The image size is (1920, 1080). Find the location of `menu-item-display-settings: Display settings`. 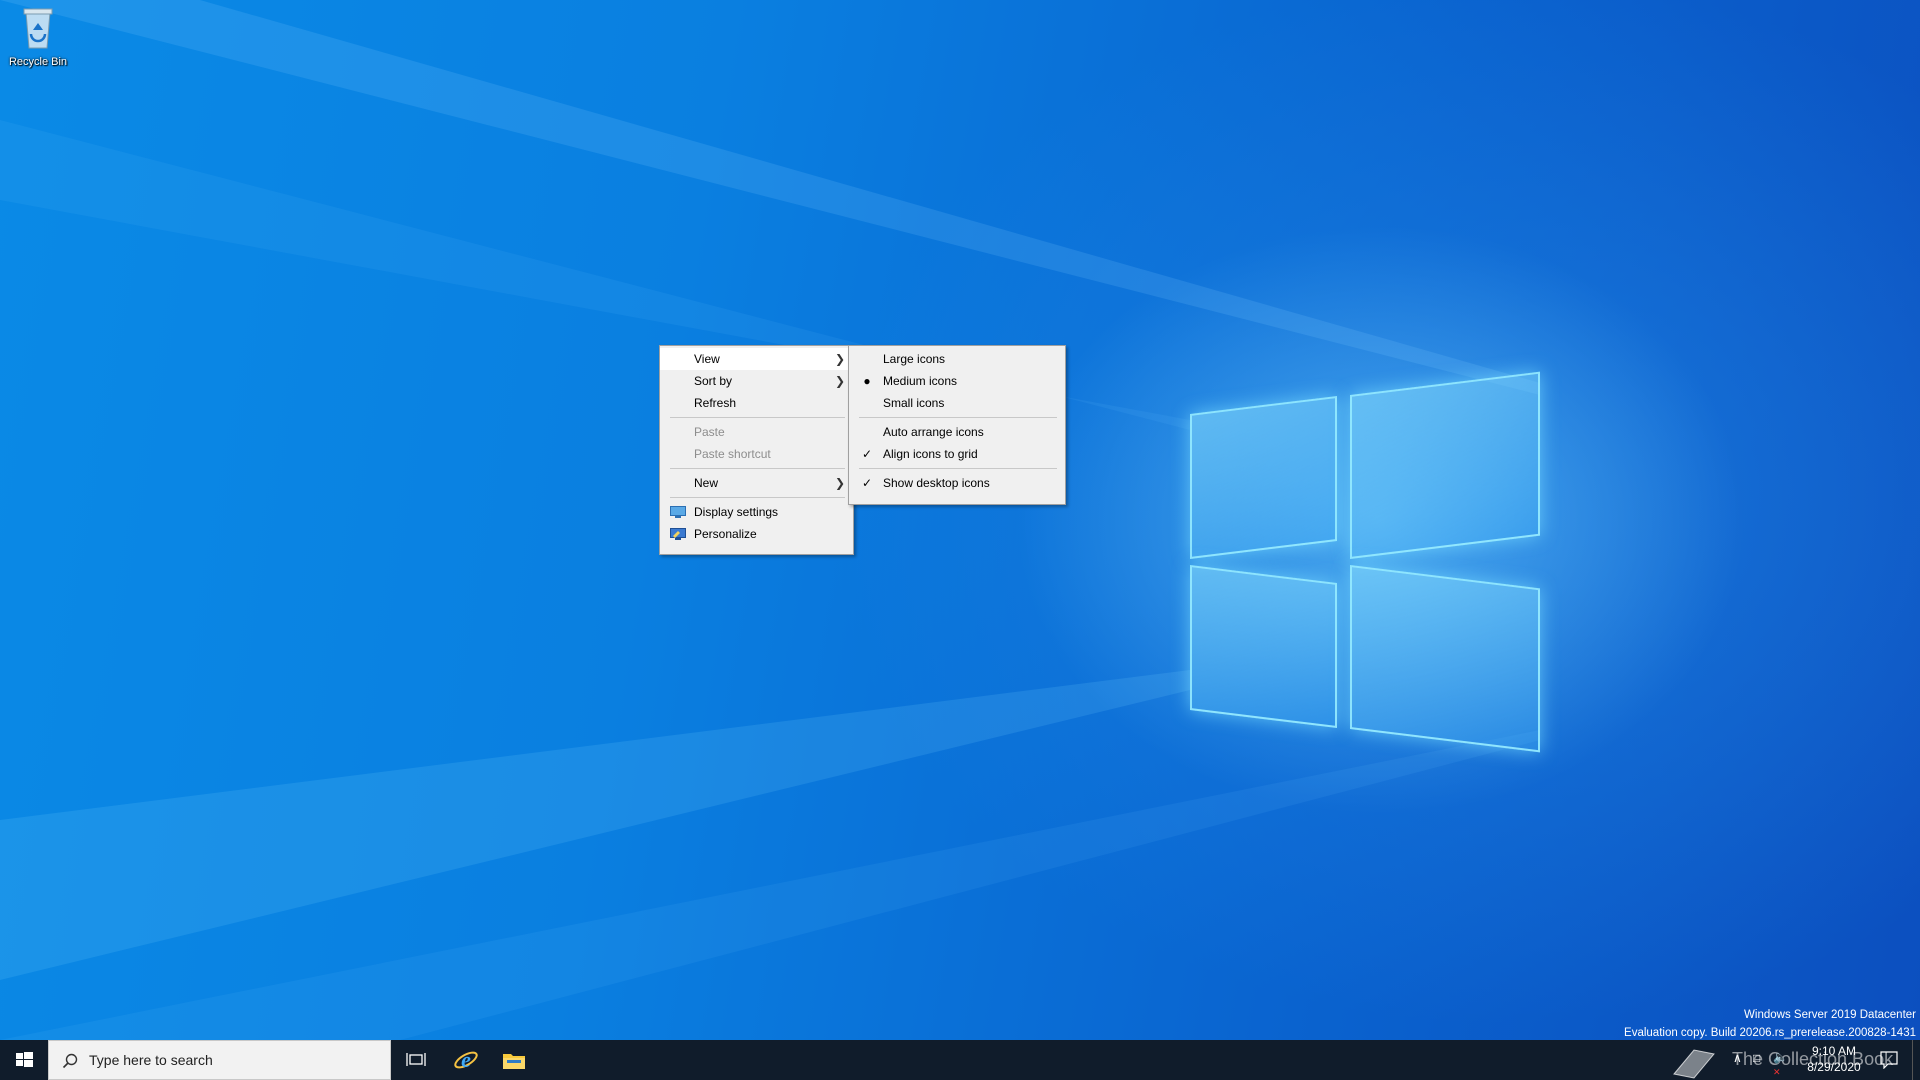

menu-item-display-settings: Display settings is located at coordinates (756, 512).